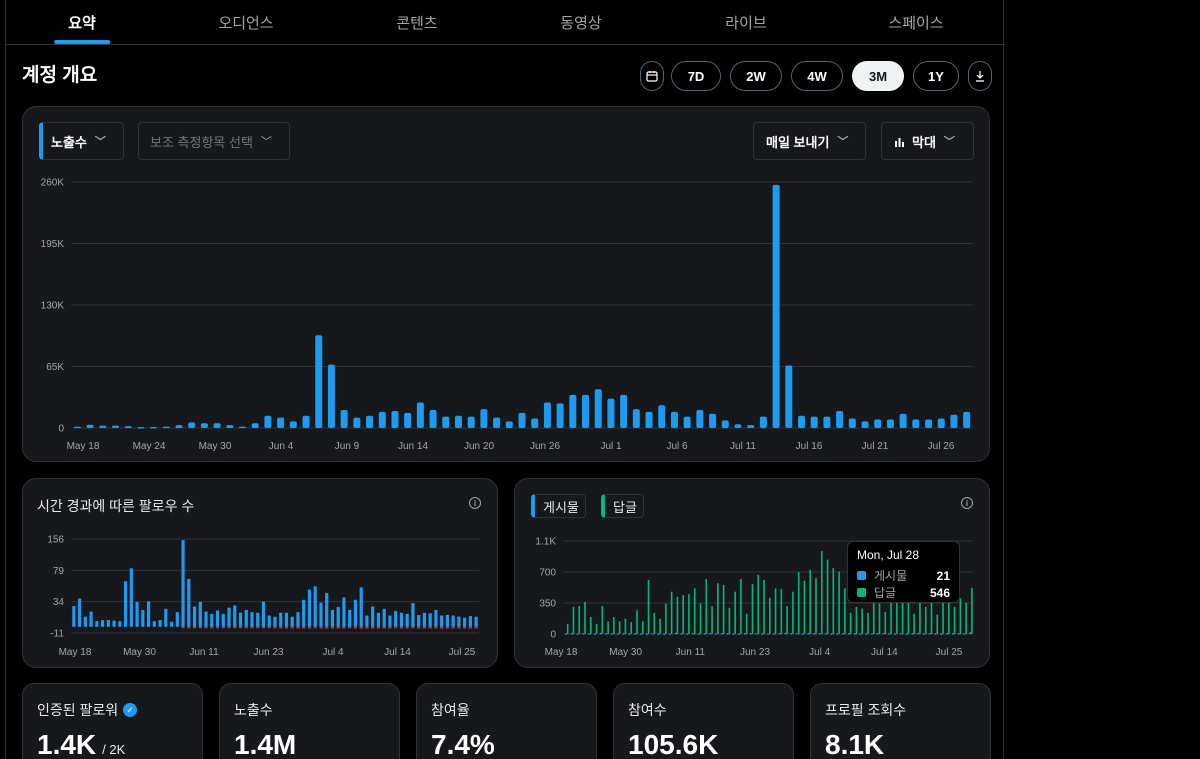 This screenshot has height=759, width=1200. What do you see at coordinates (915, 22) in the screenshot?
I see `tab-spaces: 스페이스` at bounding box center [915, 22].